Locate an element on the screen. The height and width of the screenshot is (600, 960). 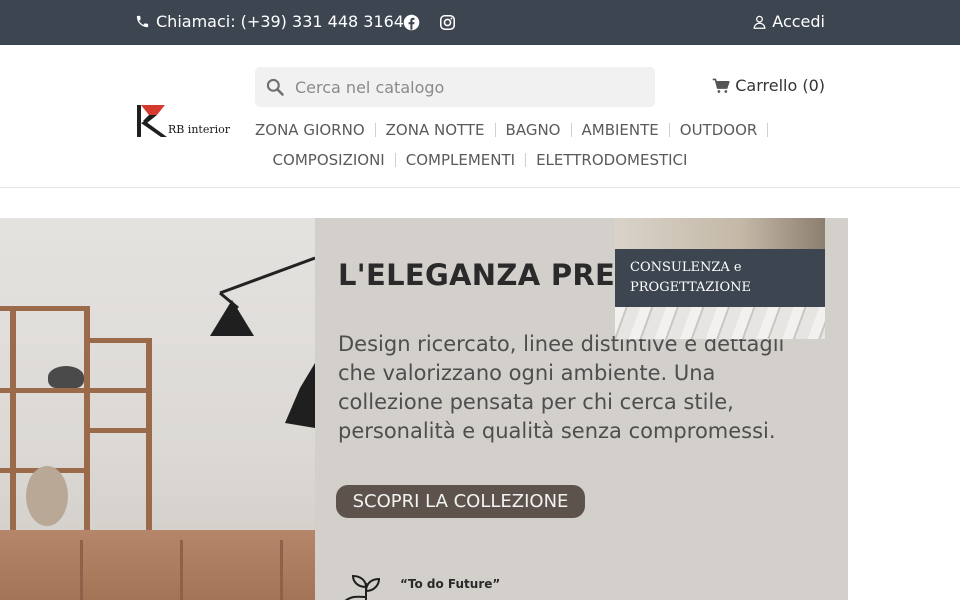
search-icon is located at coordinates (275, 87).